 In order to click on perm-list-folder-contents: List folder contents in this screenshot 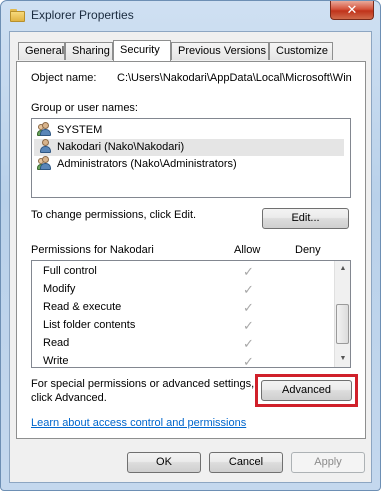, I will do `click(89, 325)`.